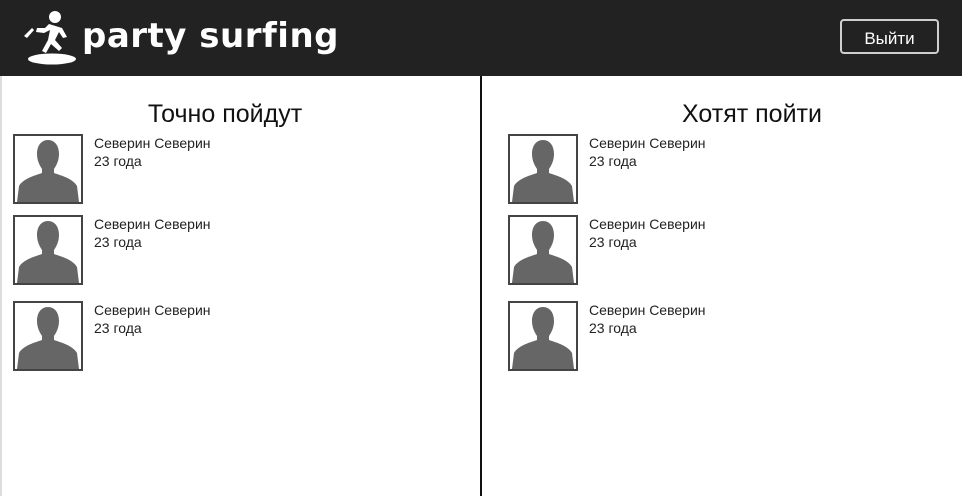 The height and width of the screenshot is (496, 962). Describe the element at coordinates (752, 114) in the screenshot. I see `column-title: Хотят пойти` at that location.